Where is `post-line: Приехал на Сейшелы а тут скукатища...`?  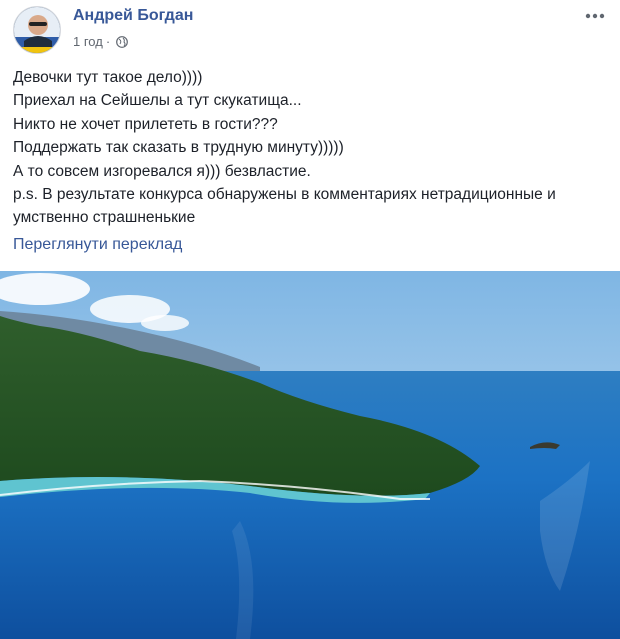 post-line: Приехал на Сейшелы а тут скукатища... is located at coordinates (157, 101).